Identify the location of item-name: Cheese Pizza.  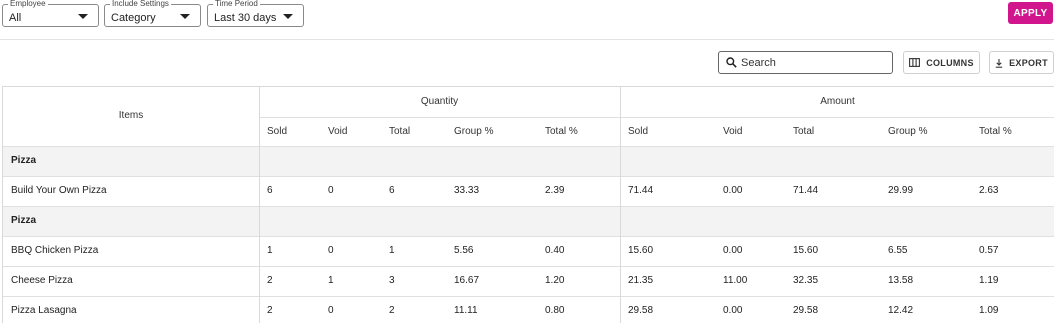
(42, 280).